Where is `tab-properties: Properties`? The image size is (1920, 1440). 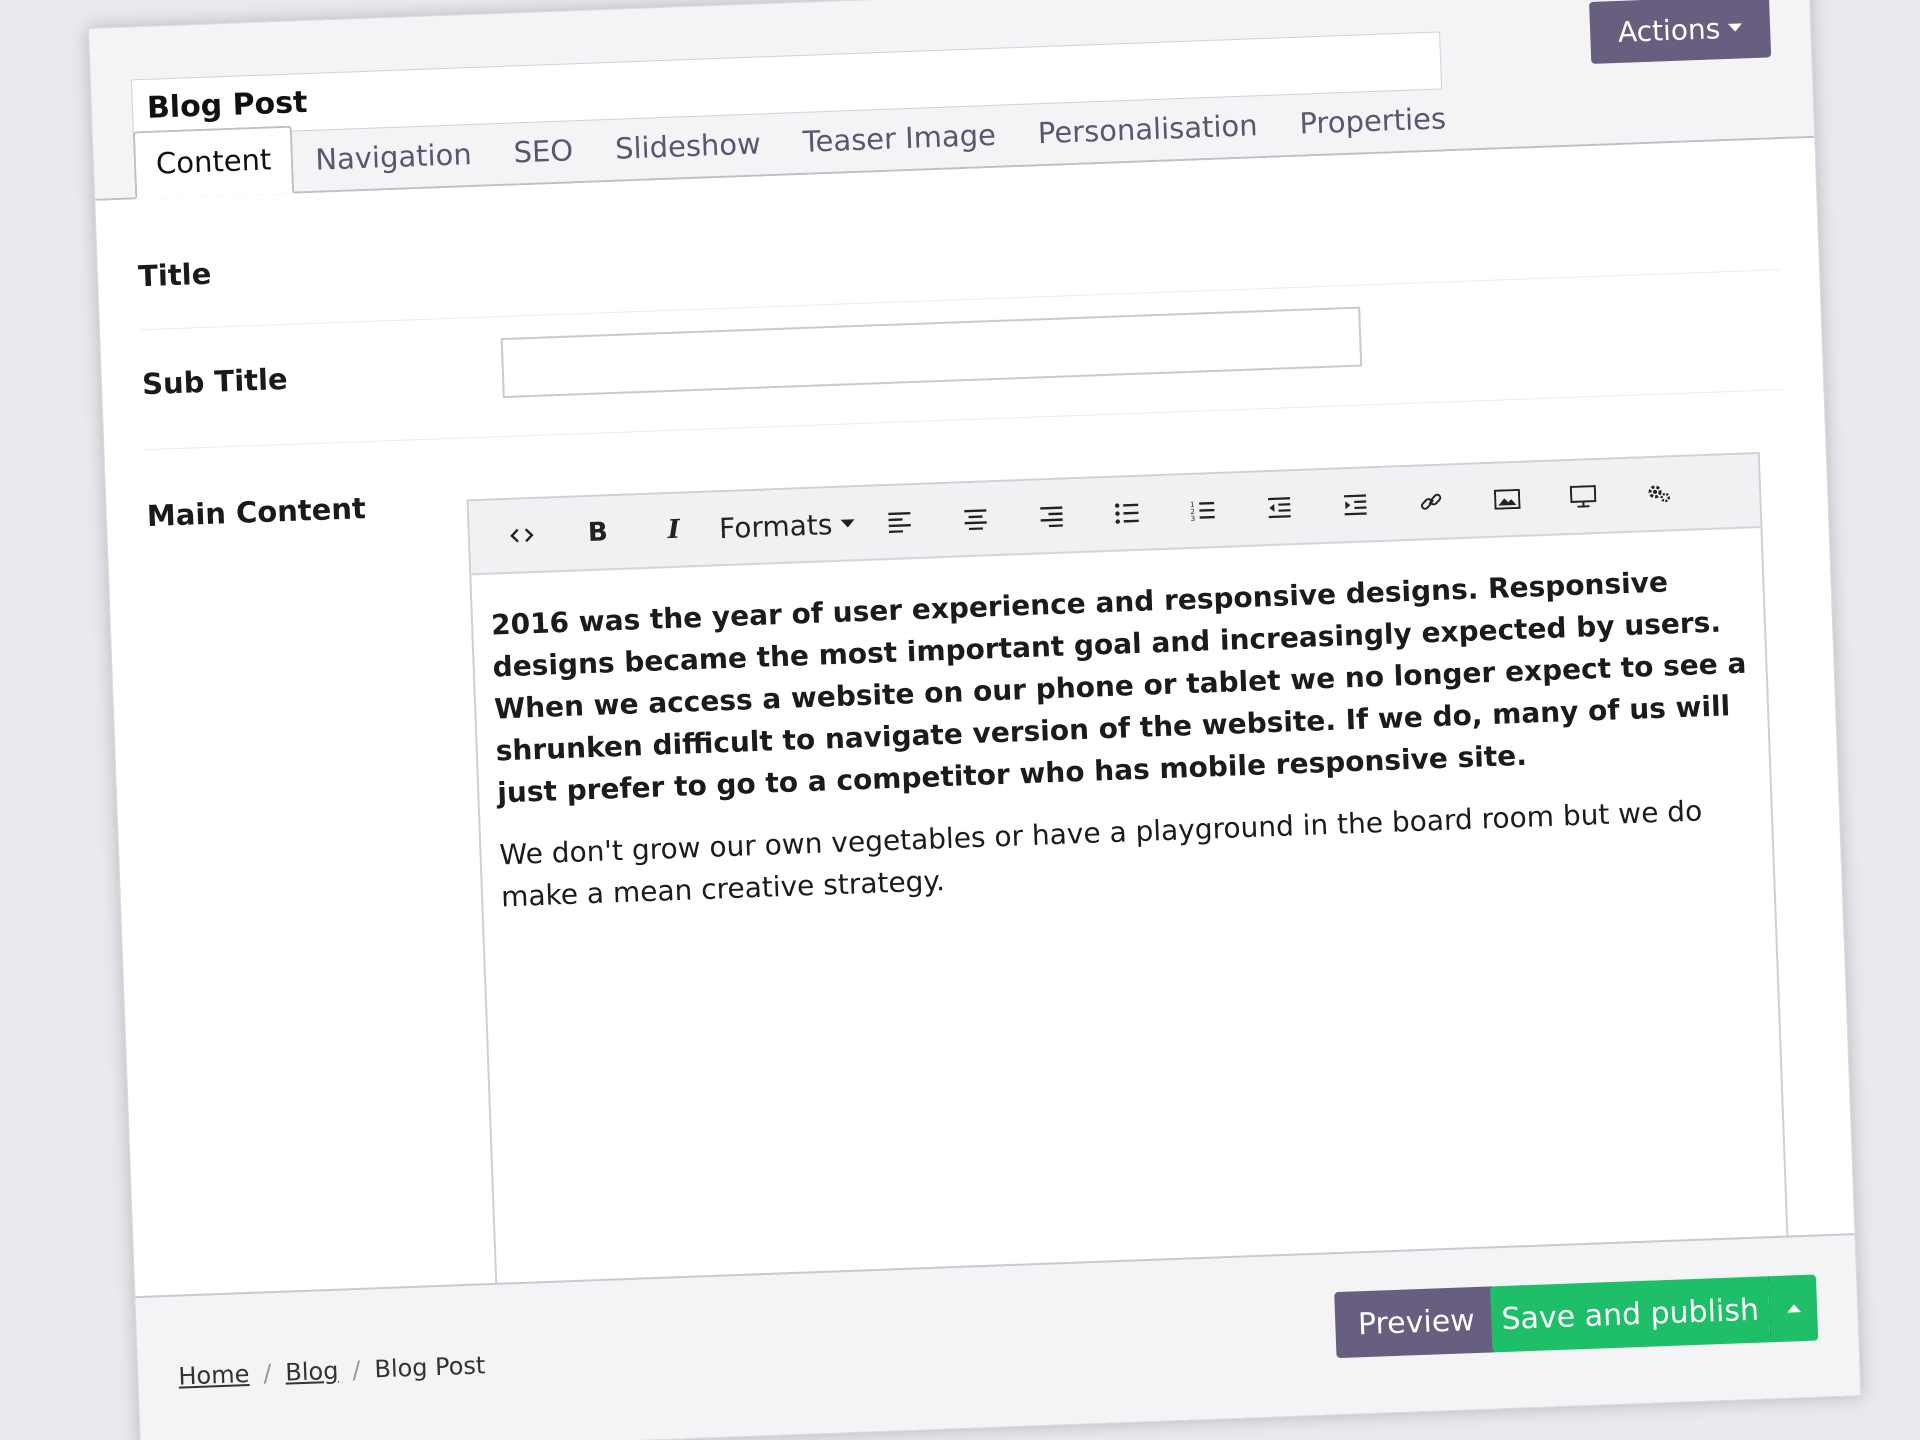 tab-properties: Properties is located at coordinates (1372, 122).